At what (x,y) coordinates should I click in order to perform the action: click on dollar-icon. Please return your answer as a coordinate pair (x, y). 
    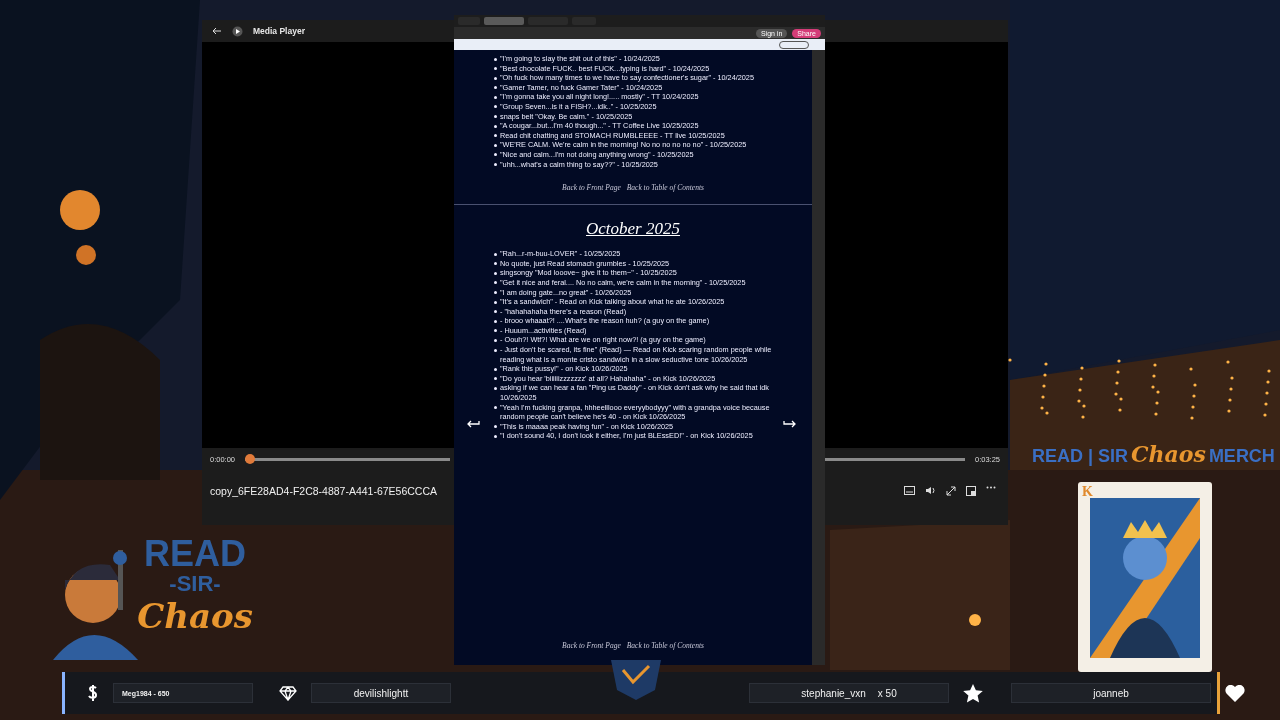
    Looking at the image, I should click on (93, 693).